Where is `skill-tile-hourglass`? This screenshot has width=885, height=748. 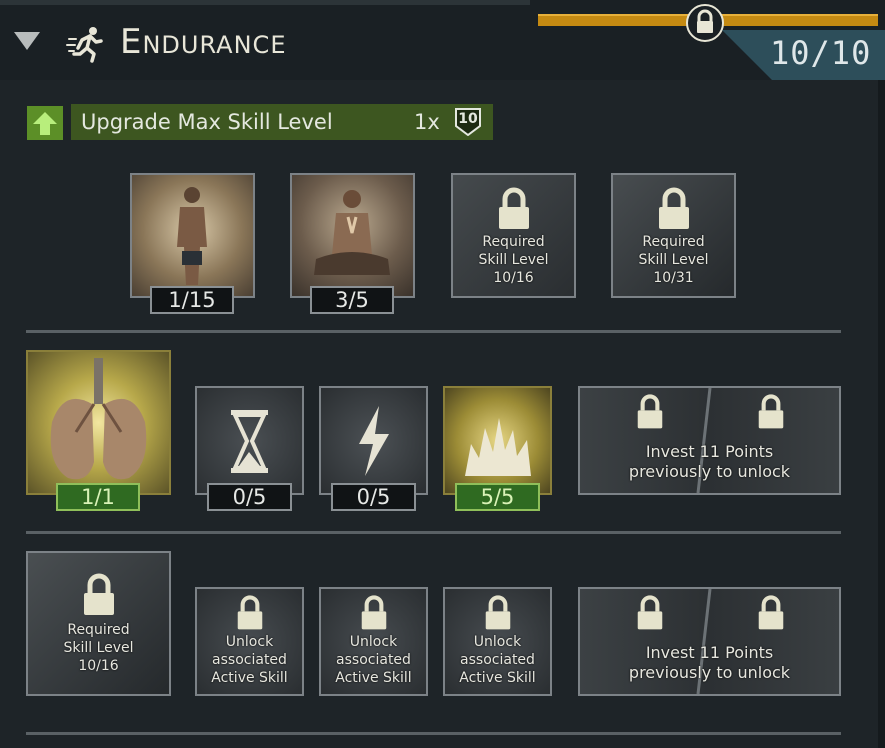 skill-tile-hourglass is located at coordinates (249, 440).